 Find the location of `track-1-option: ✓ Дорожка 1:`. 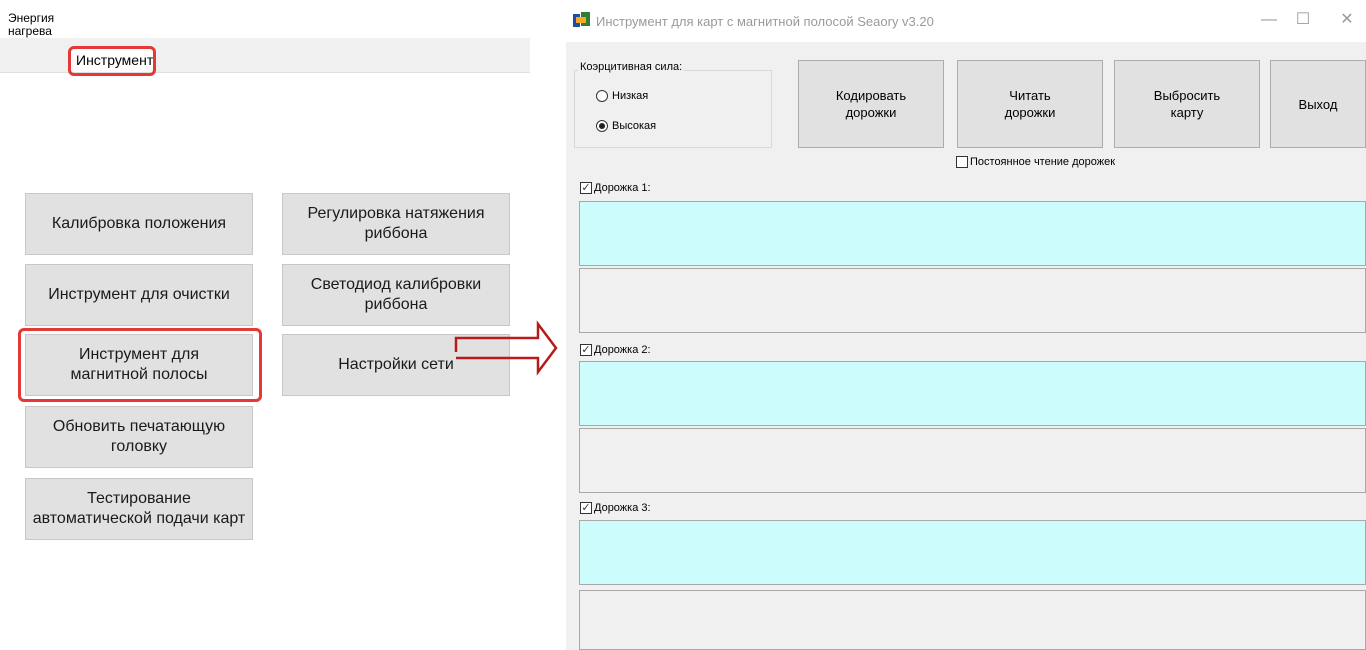

track-1-option: ✓ Дорожка 1: is located at coordinates (615, 188).